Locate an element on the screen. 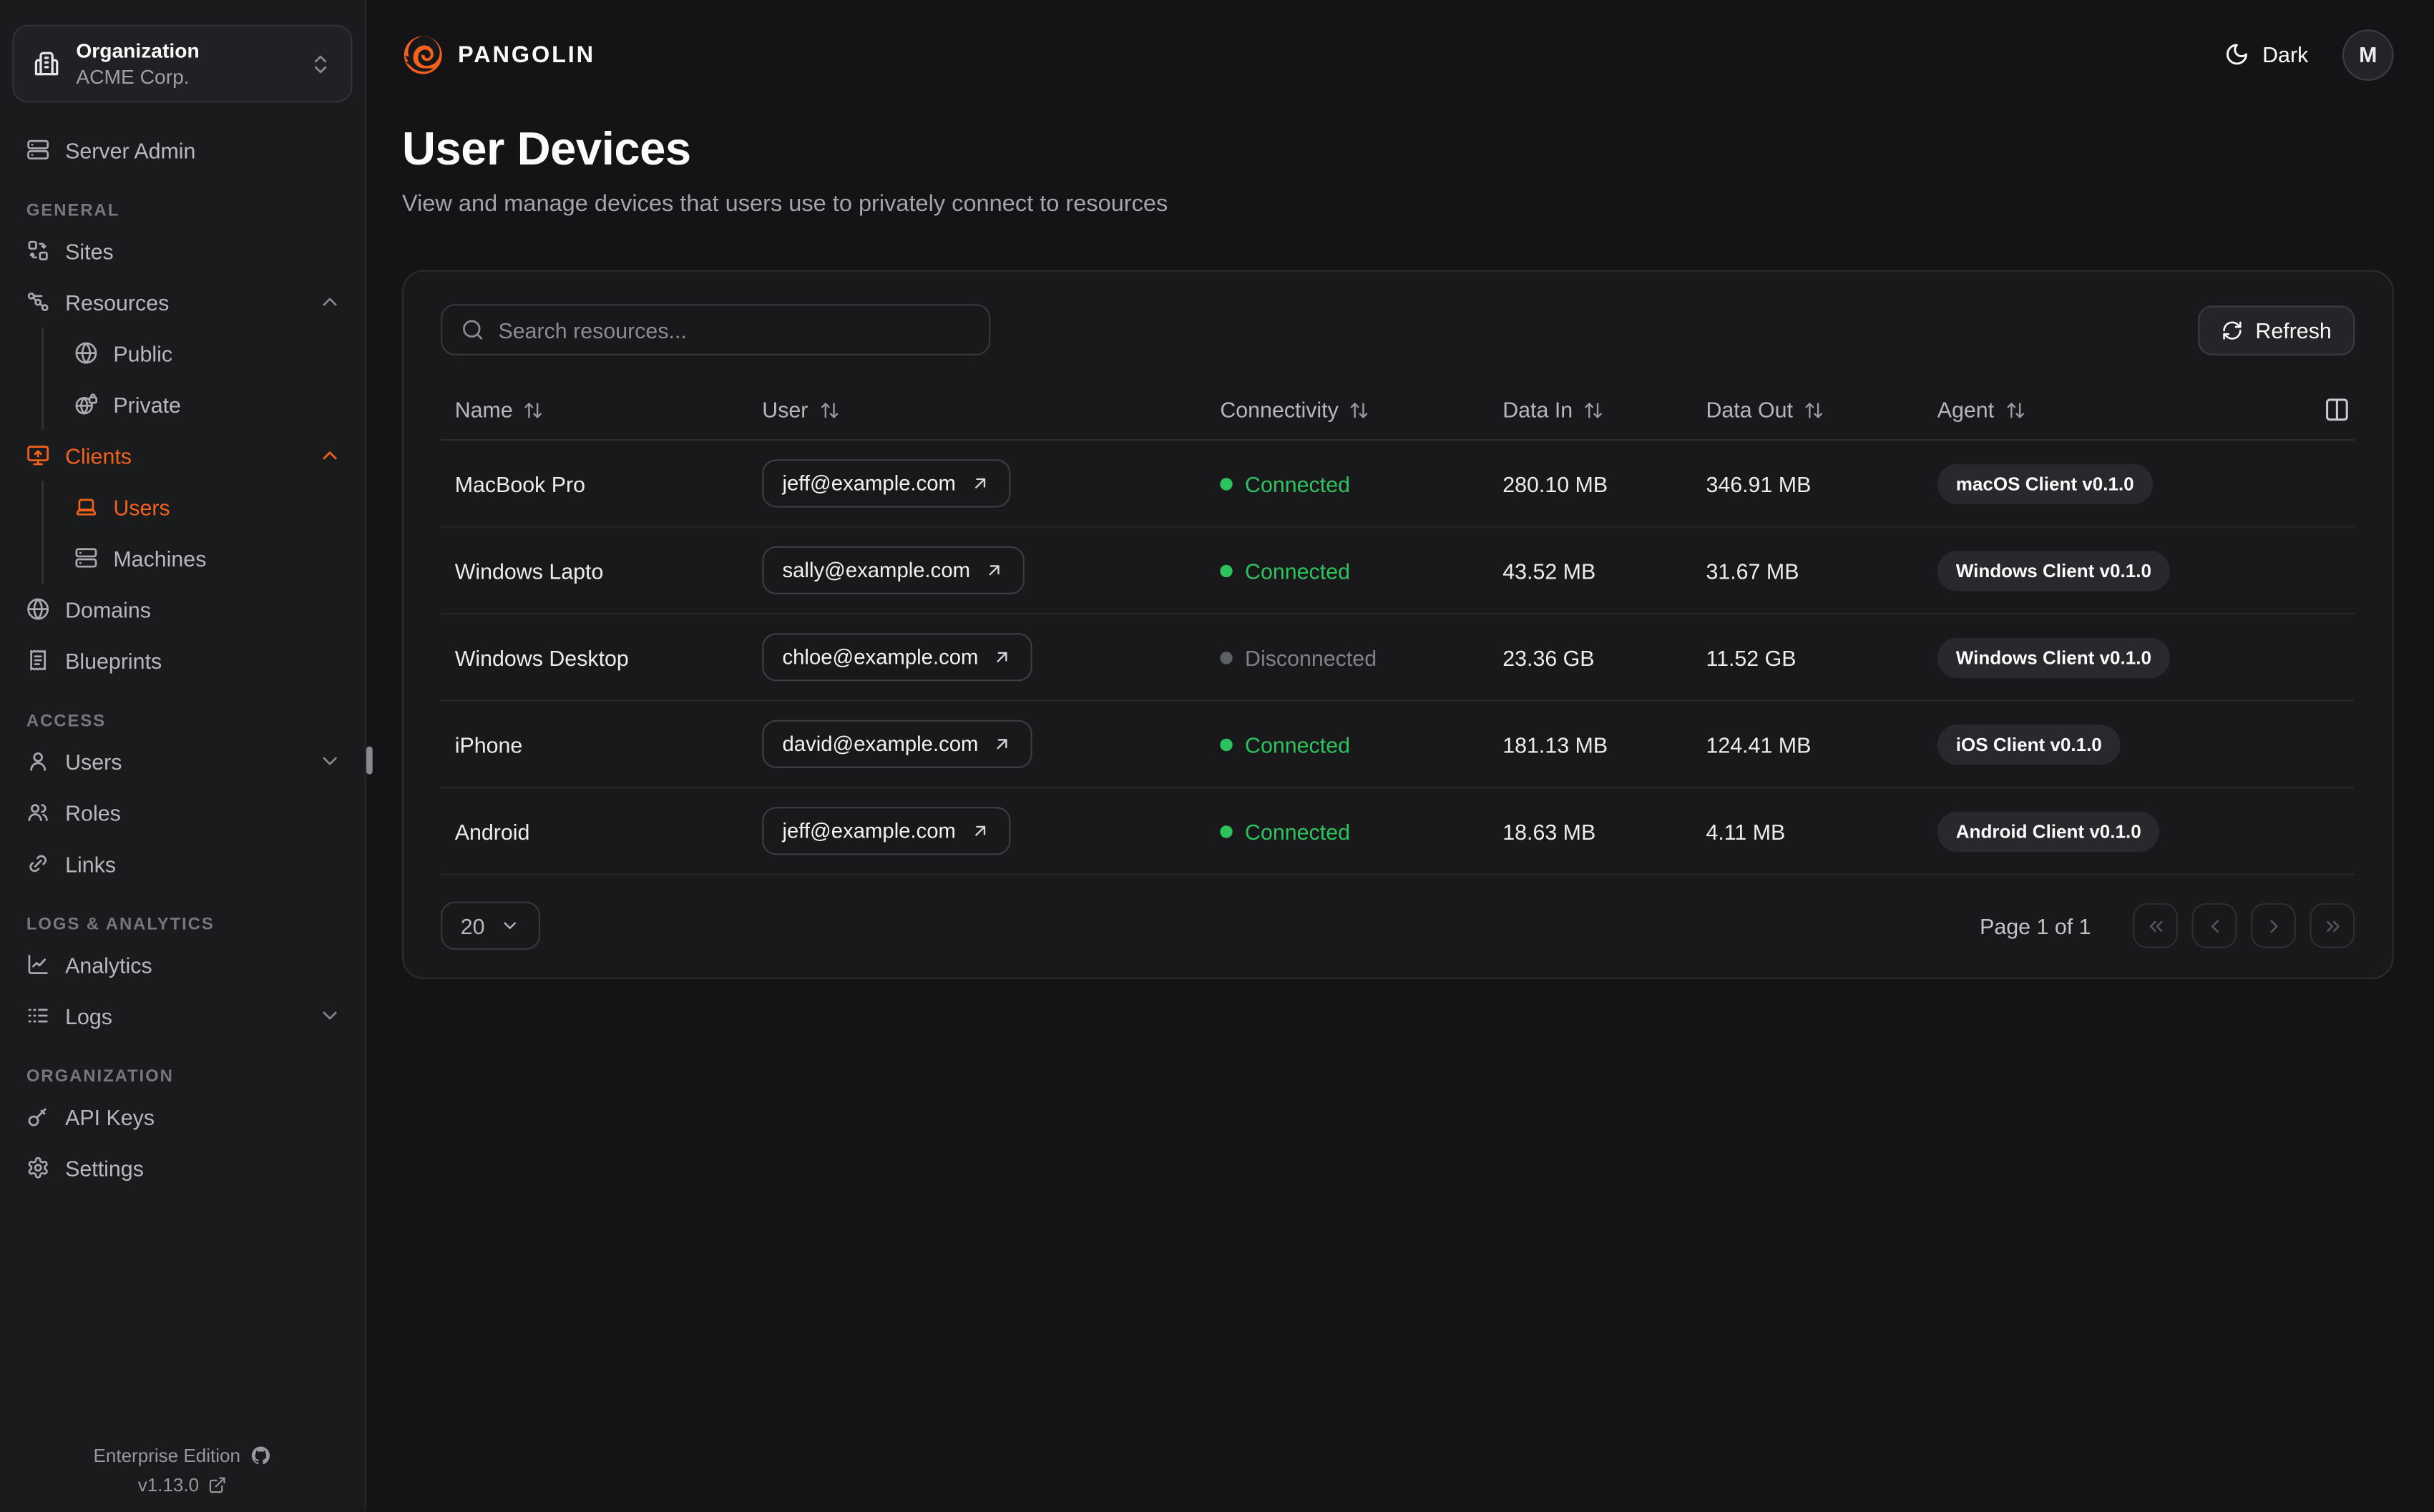  previous-page-button is located at coordinates (2214, 925).